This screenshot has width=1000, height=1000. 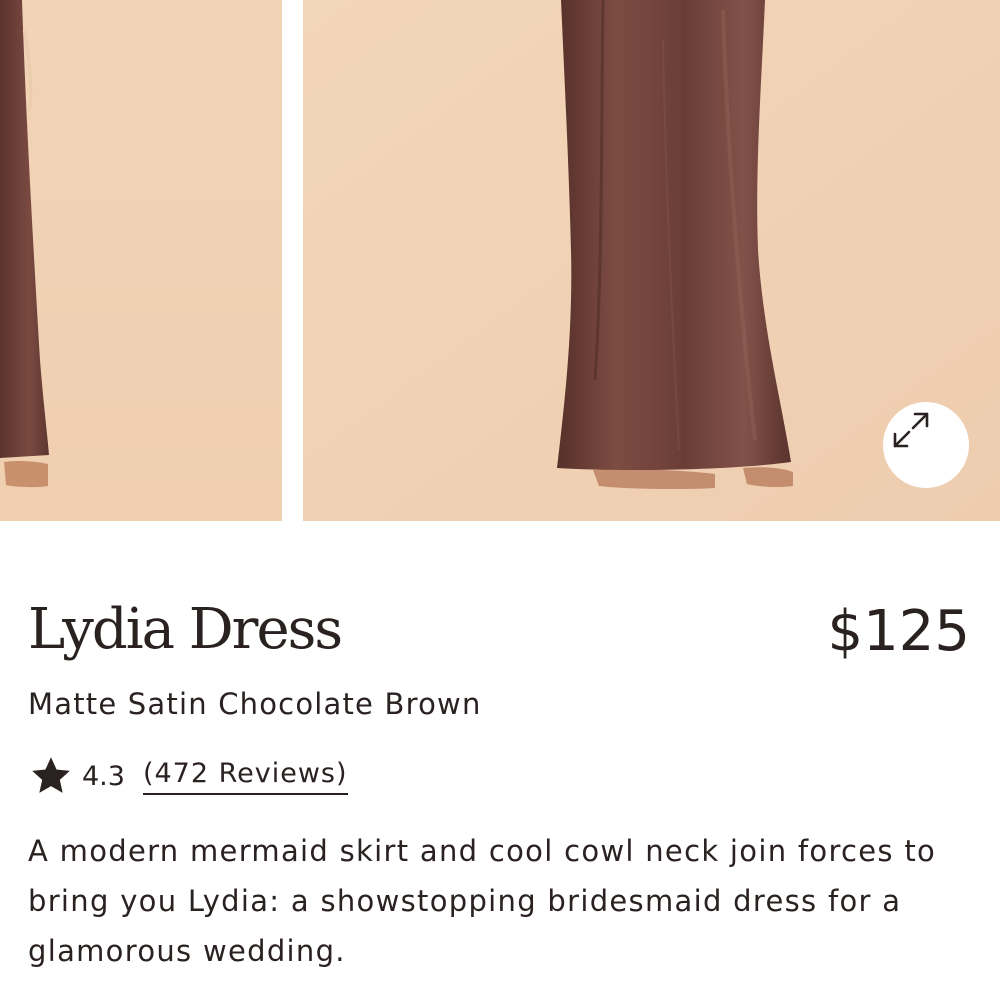 I want to click on dress-side-illustration, so click(x=141, y=260).